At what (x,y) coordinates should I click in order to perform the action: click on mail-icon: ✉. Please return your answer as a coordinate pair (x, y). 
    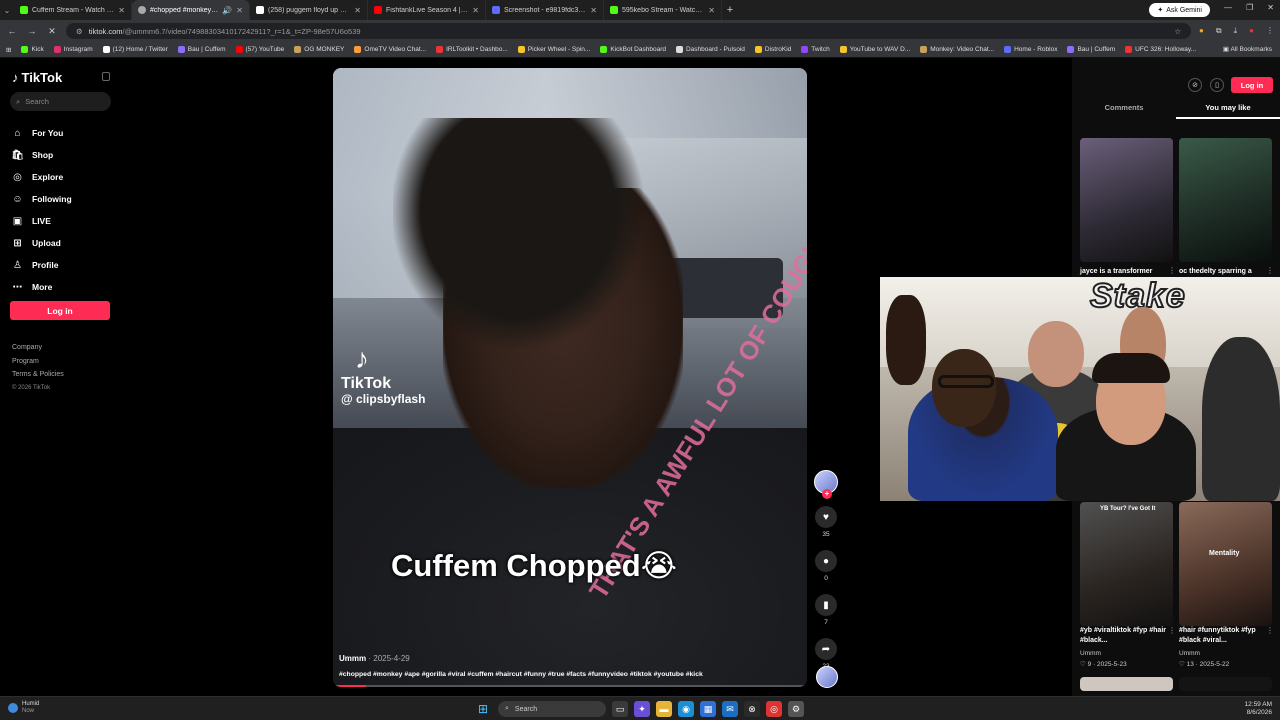
    Looking at the image, I should click on (730, 709).